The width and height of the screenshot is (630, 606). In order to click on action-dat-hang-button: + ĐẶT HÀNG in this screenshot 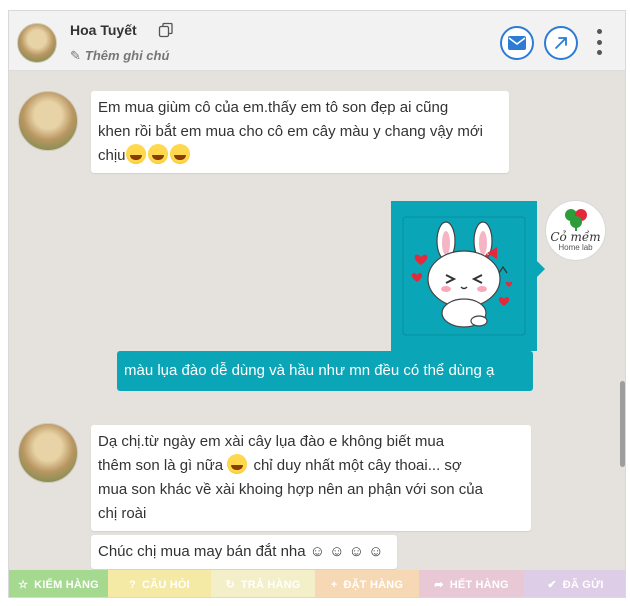, I will do `click(367, 583)`.